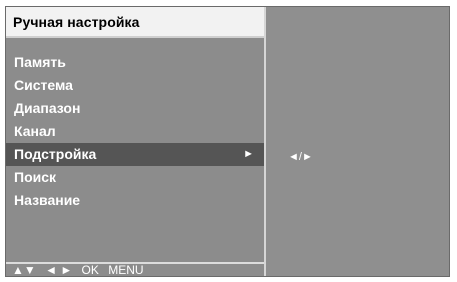 The width and height of the screenshot is (457, 282). I want to click on menu-title-bar: Ручная настройка, so click(135, 22).